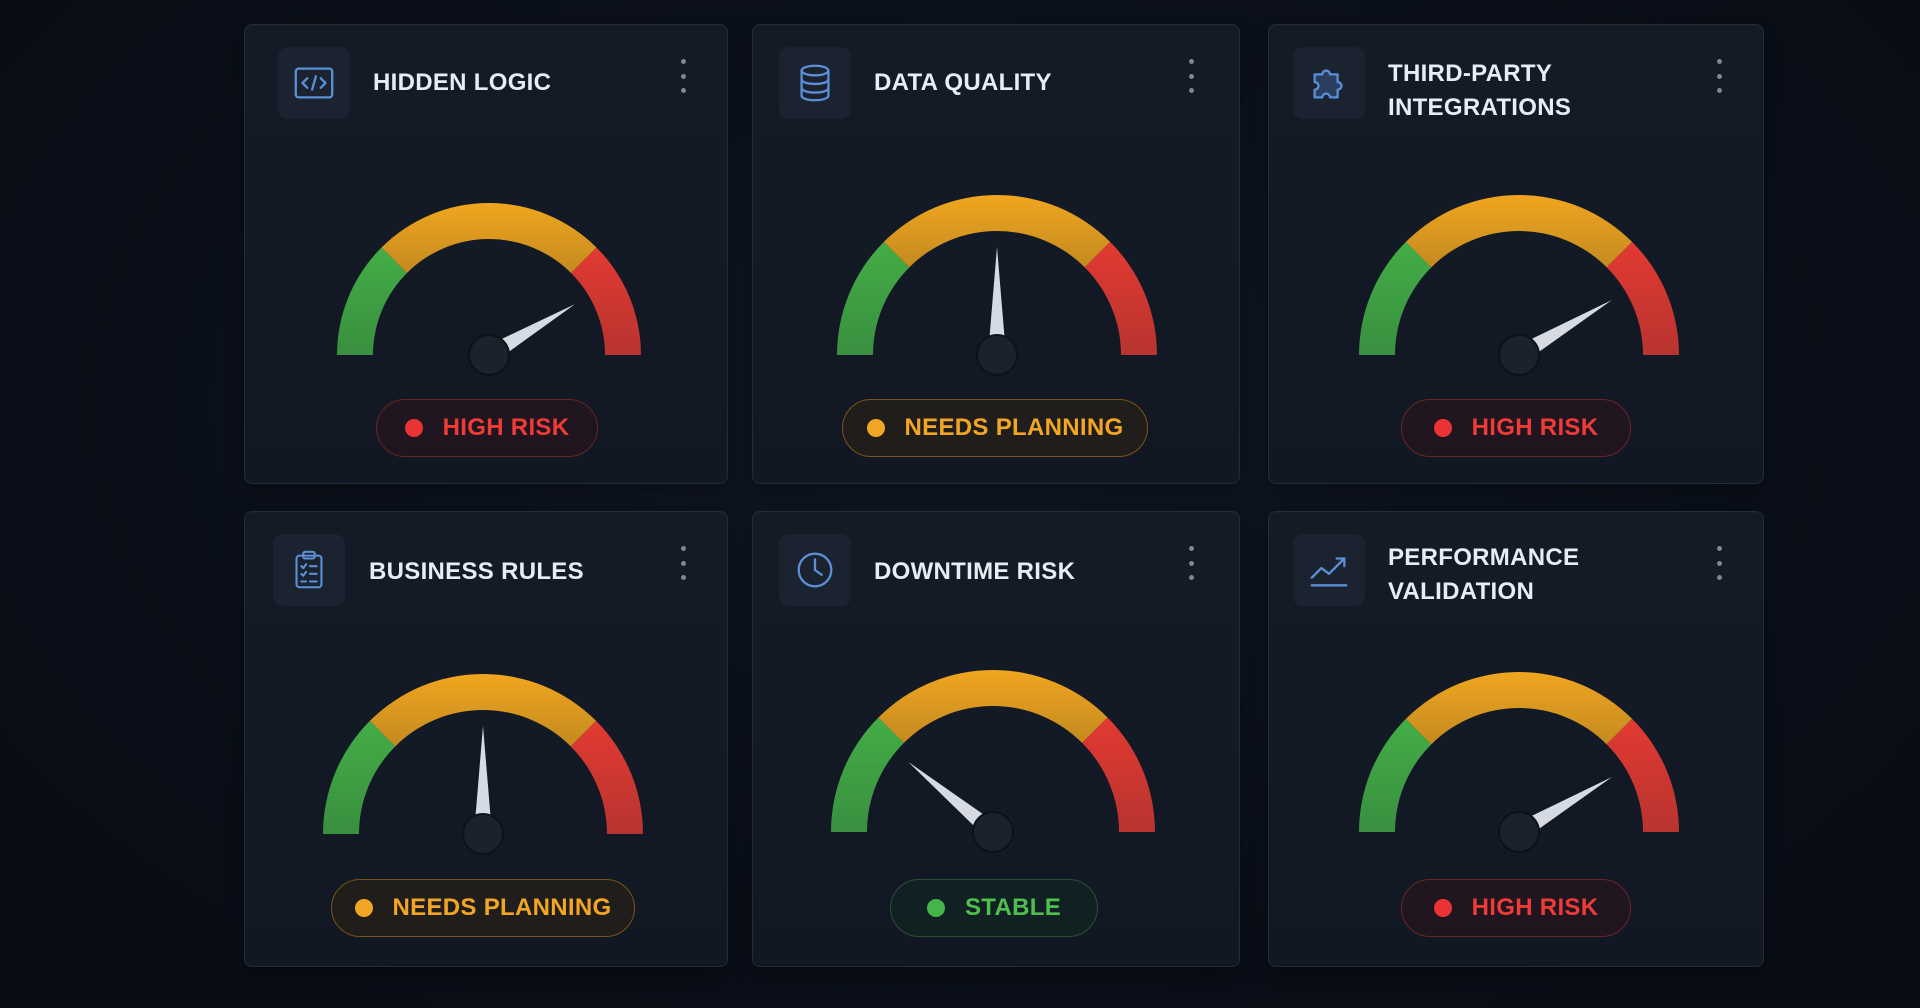 This screenshot has width=1920, height=1008. I want to click on card-business-rules: BUSINESS RULES NEEDS PLANNING, so click(486, 739).